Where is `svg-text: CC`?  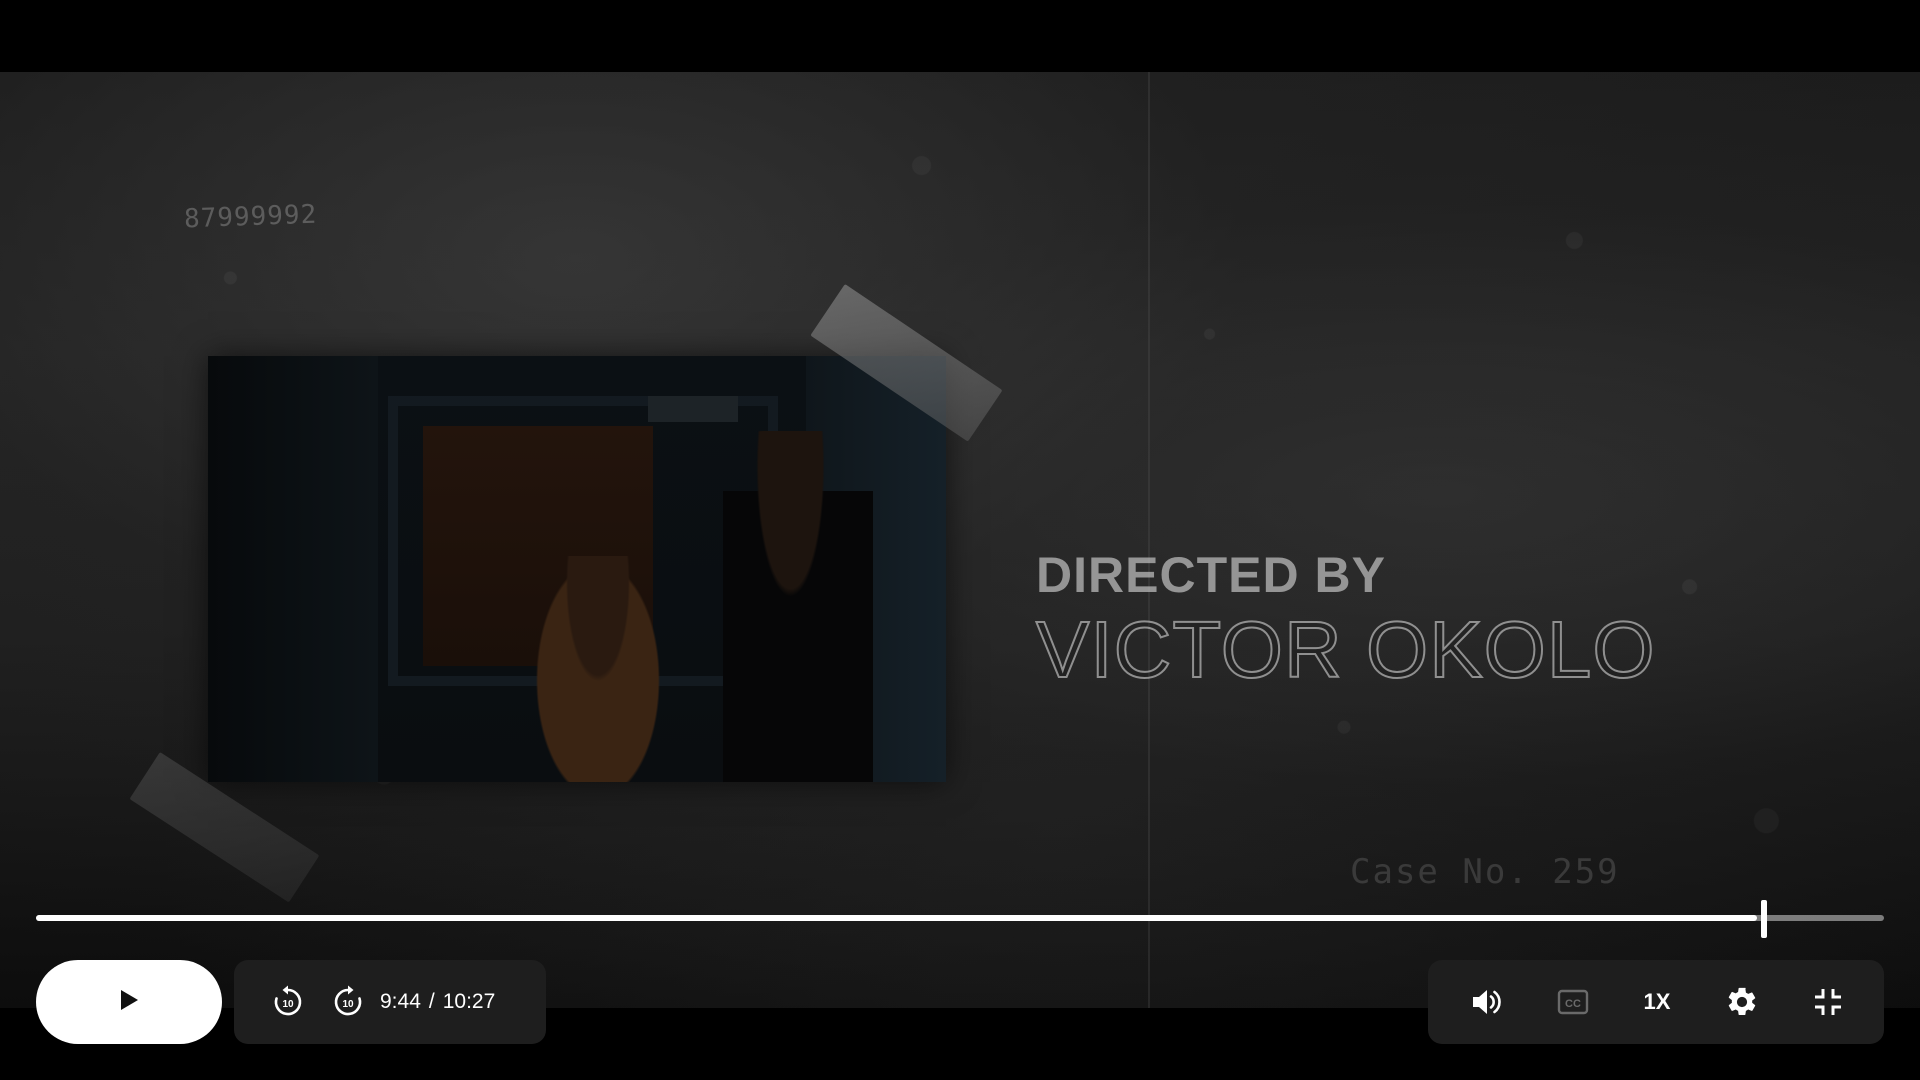 svg-text: CC is located at coordinates (1573, 1004).